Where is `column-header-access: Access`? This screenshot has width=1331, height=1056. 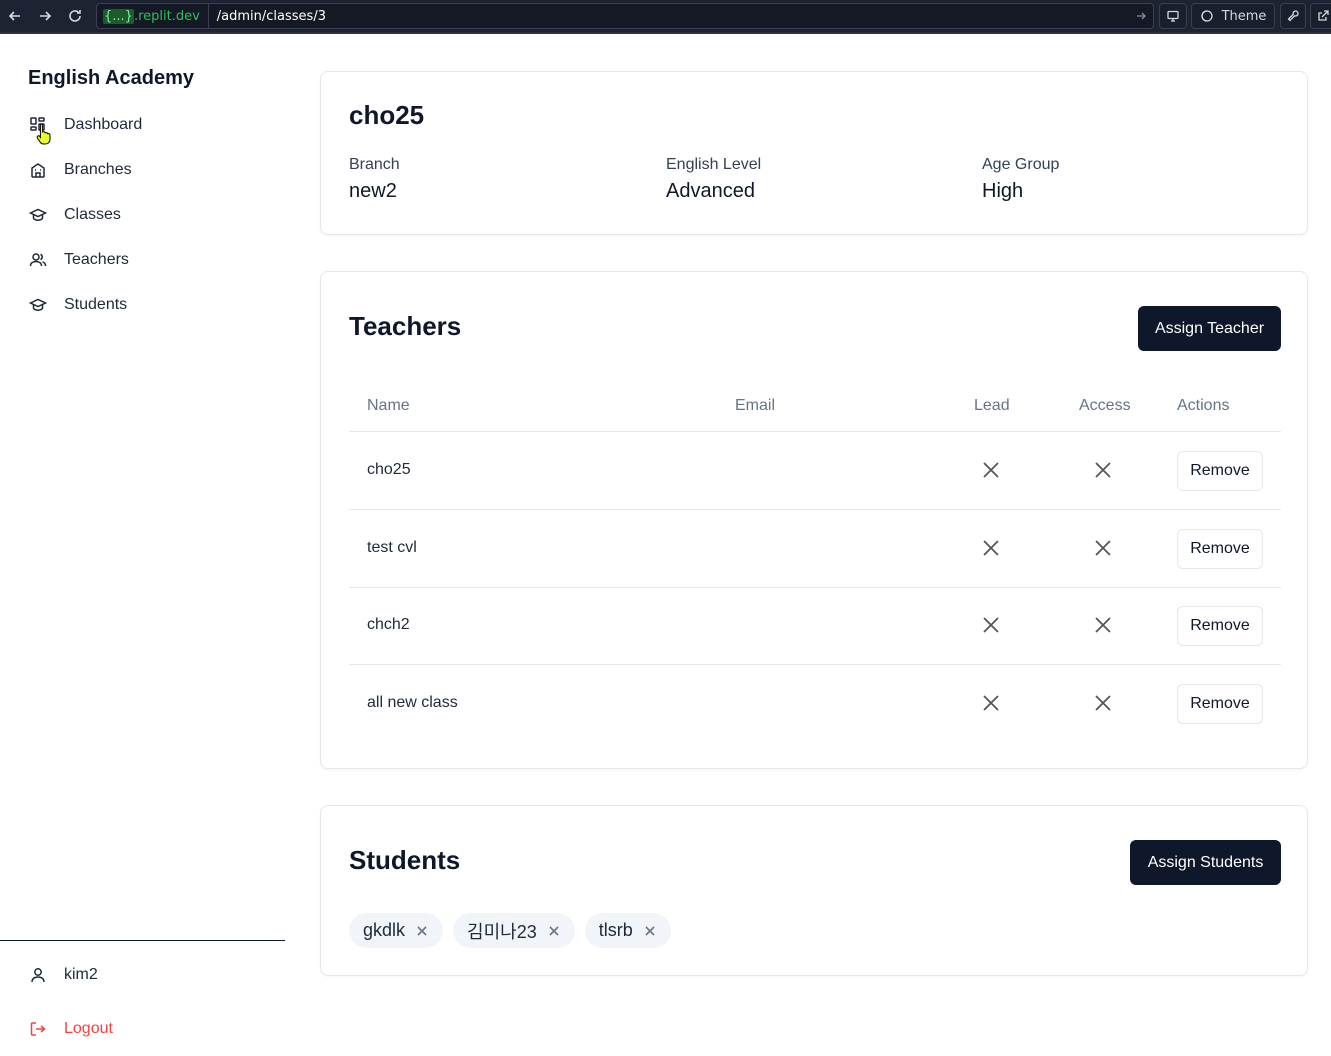
column-header-access: Access is located at coordinates (1105, 405).